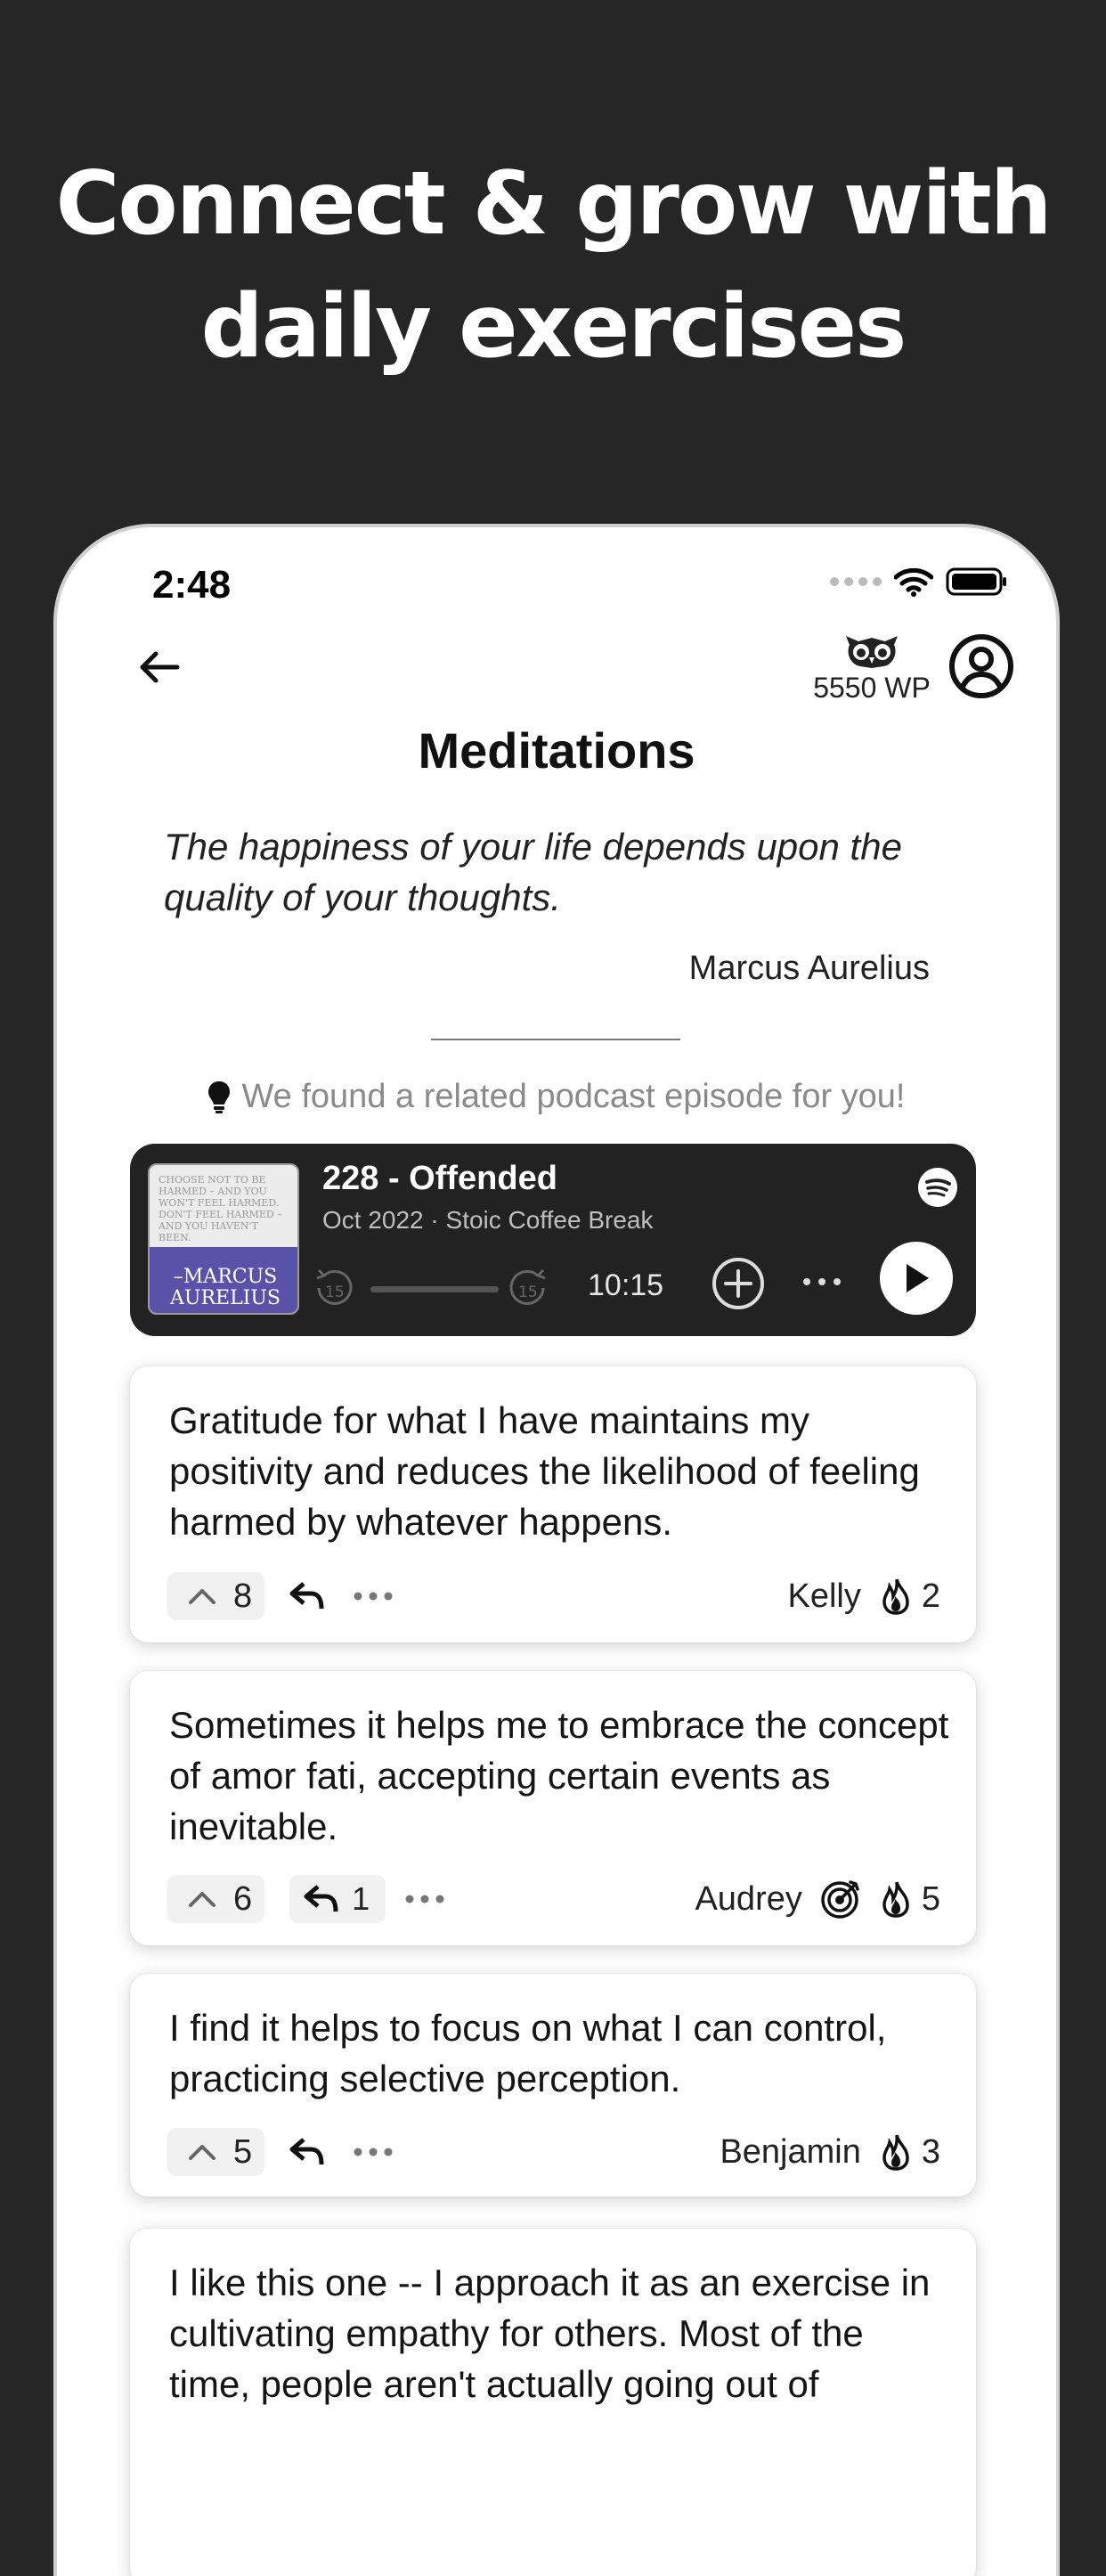 This screenshot has height=2576, width=1106. I want to click on lightbulb-icon, so click(219, 1097).